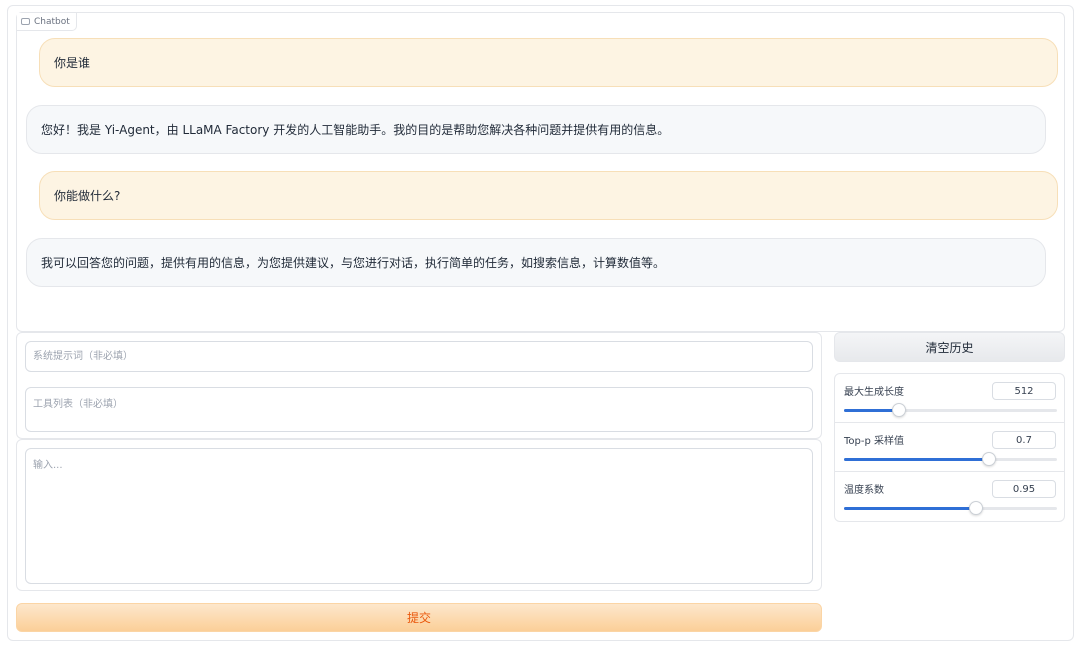  What do you see at coordinates (949, 398) in the screenshot?
I see `slider-max-new-tokens: 最大生成长度 512` at bounding box center [949, 398].